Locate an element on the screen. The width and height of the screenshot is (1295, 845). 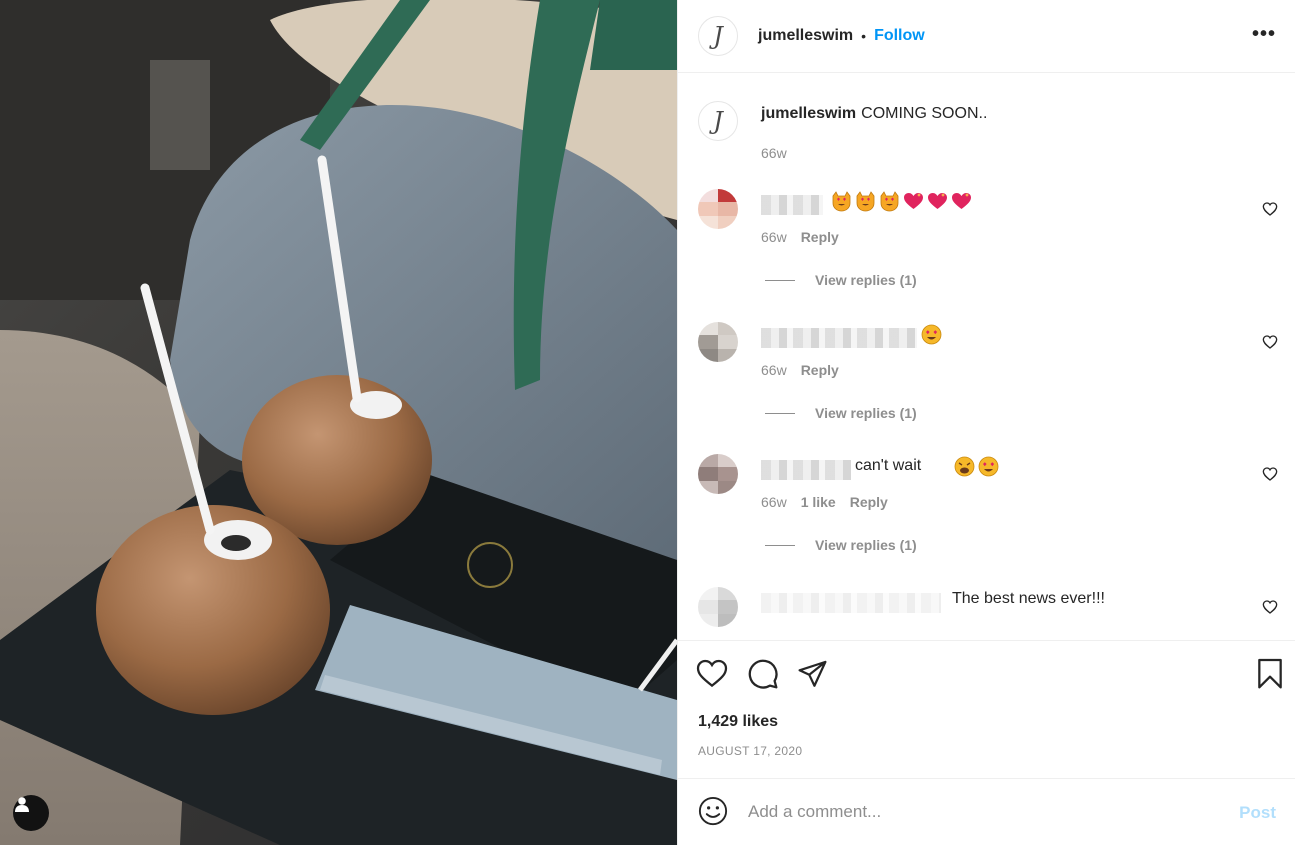
smiley-icon is located at coordinates (713, 811).